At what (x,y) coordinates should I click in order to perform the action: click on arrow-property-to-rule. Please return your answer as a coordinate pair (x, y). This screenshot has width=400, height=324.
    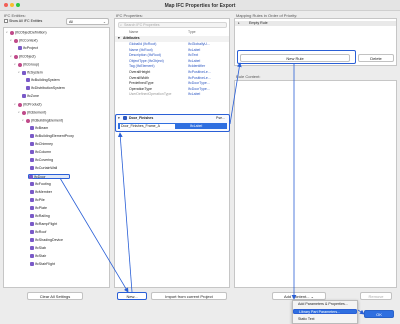
    Looking at the image, I should click on (235, 93).